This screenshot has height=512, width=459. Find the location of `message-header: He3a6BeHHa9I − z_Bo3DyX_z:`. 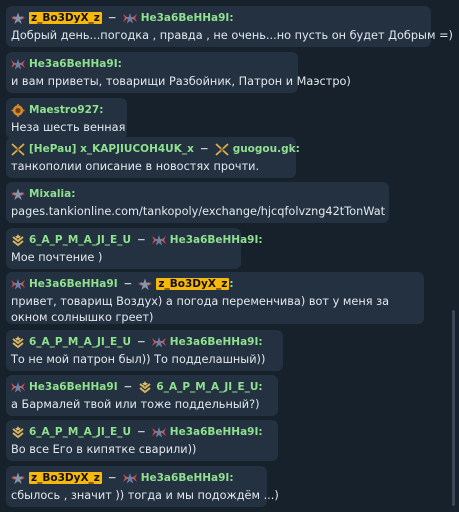

message-header: He3a6BeHHa9I − z_Bo3DyX_z: is located at coordinates (214, 284).